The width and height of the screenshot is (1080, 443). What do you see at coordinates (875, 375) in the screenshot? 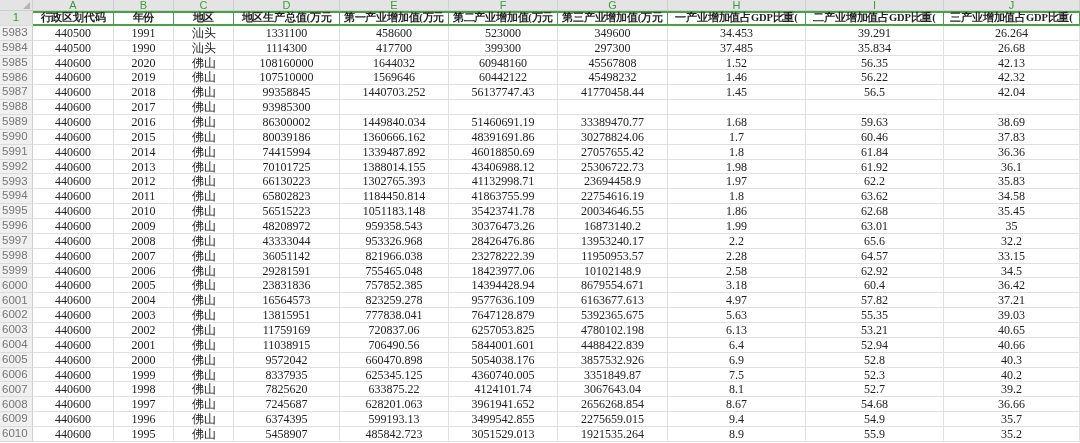
I see `table-cell: 52.3` at bounding box center [875, 375].